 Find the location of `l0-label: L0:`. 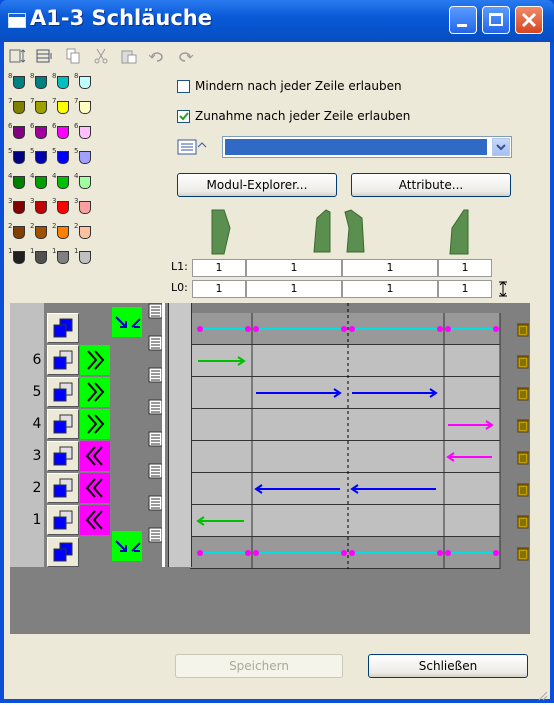

l0-label: L0: is located at coordinates (179, 287).